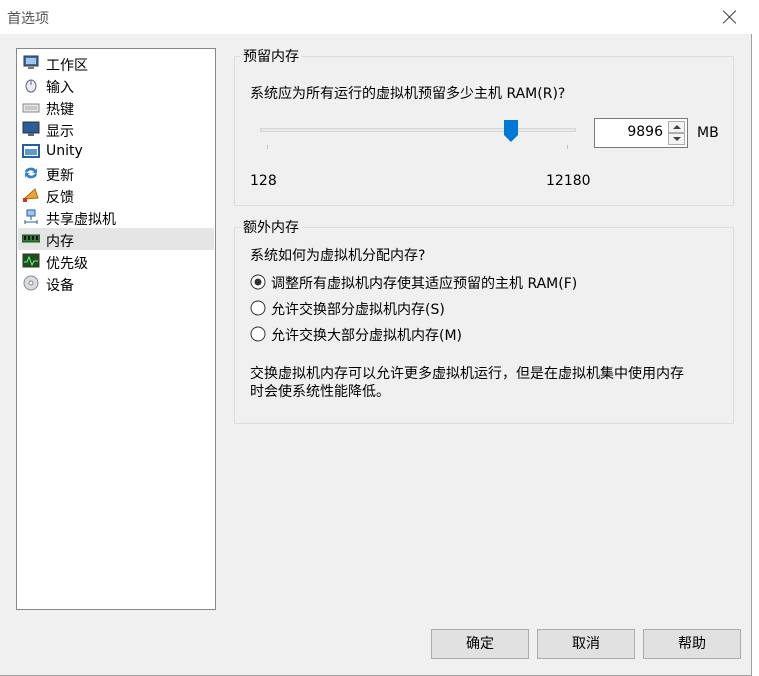 This screenshot has height=676, width=759. What do you see at coordinates (116, 85) in the screenshot?
I see `sidebar-item-input: 输入` at bounding box center [116, 85].